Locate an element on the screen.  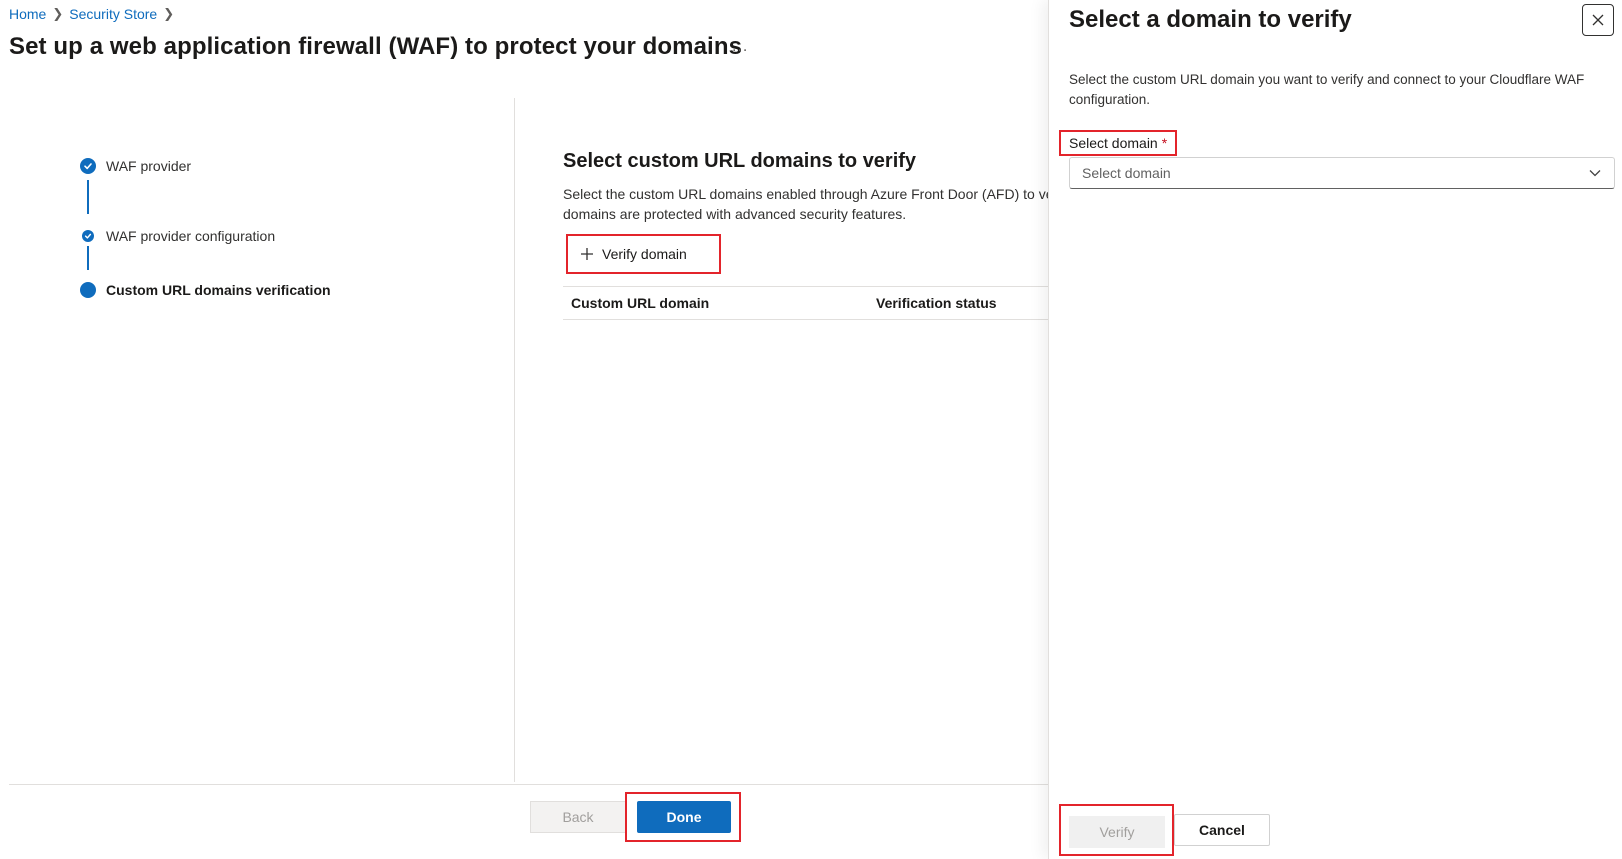
step-waf-provider: WAF provider is located at coordinates (135, 166).